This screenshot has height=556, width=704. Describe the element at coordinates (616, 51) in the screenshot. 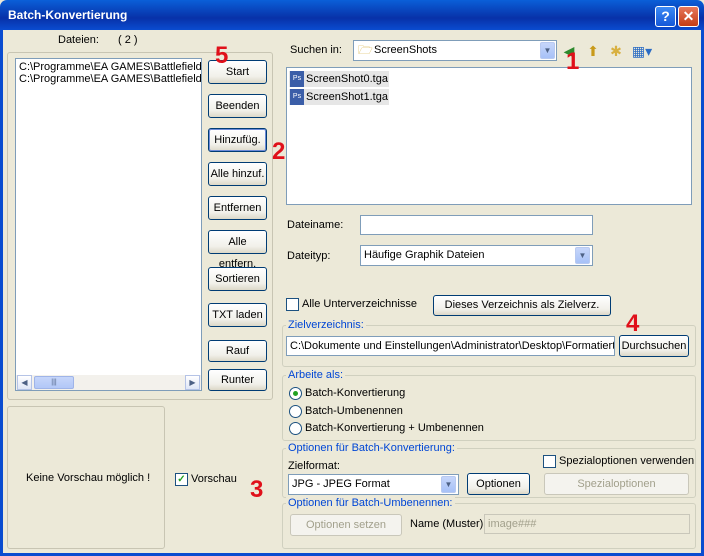

I see `new-folder-icon: ✱` at that location.